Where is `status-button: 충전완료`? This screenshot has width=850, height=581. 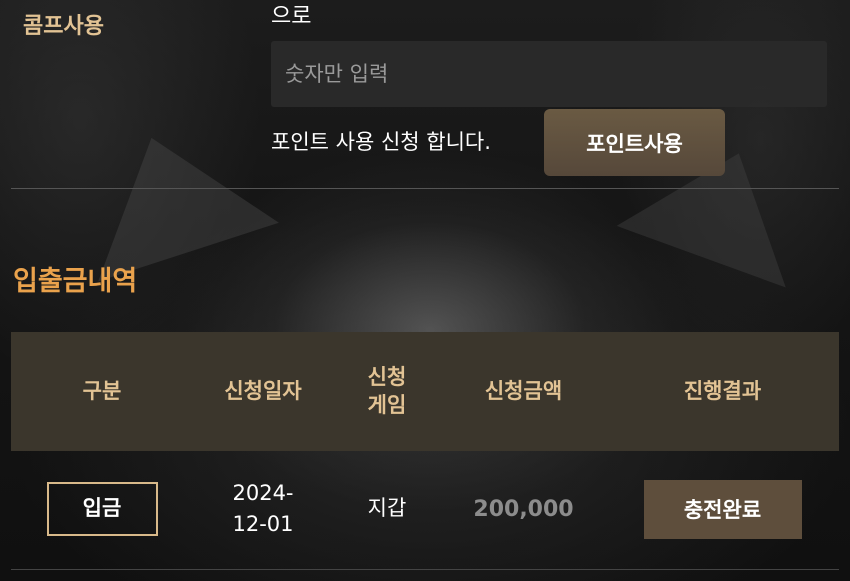 status-button: 충전완료 is located at coordinates (722, 509).